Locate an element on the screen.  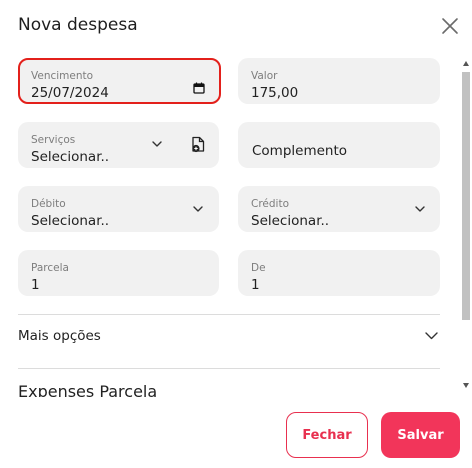
vencimento-field: Vencimento 25/07/2024 is located at coordinates (119, 81).